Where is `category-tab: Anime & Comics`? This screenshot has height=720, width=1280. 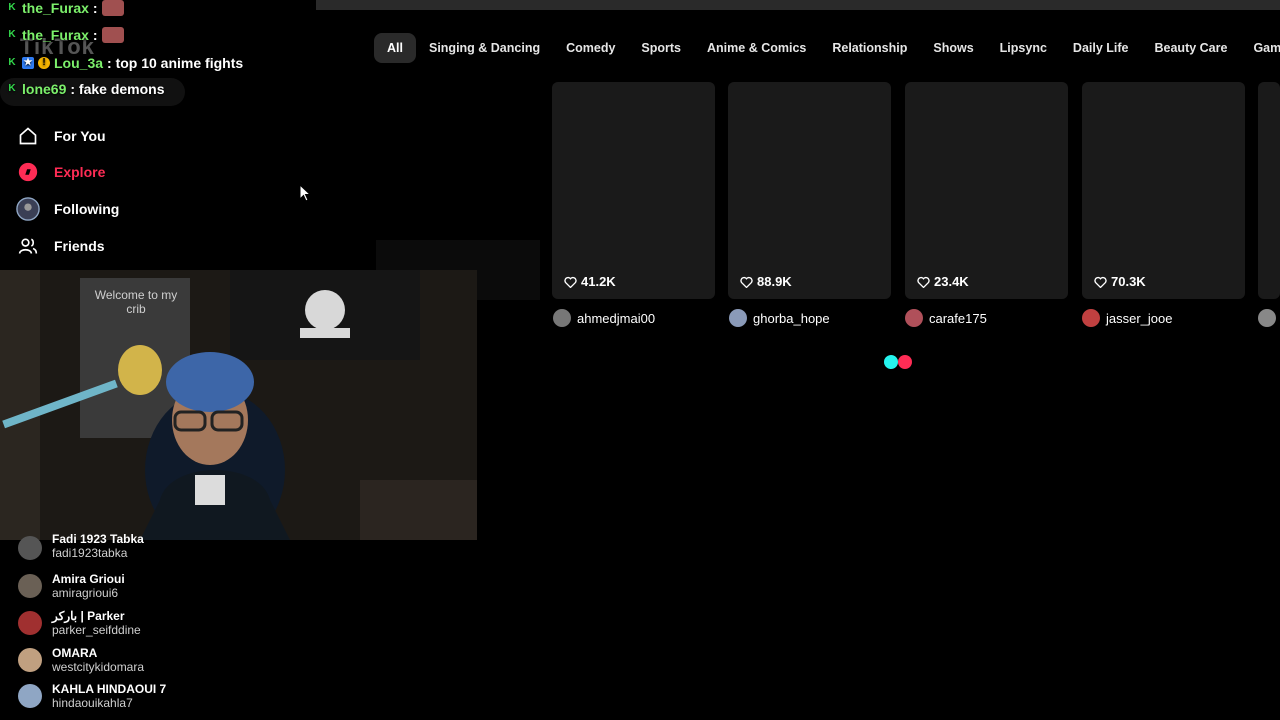 category-tab: Anime & Comics is located at coordinates (756, 48).